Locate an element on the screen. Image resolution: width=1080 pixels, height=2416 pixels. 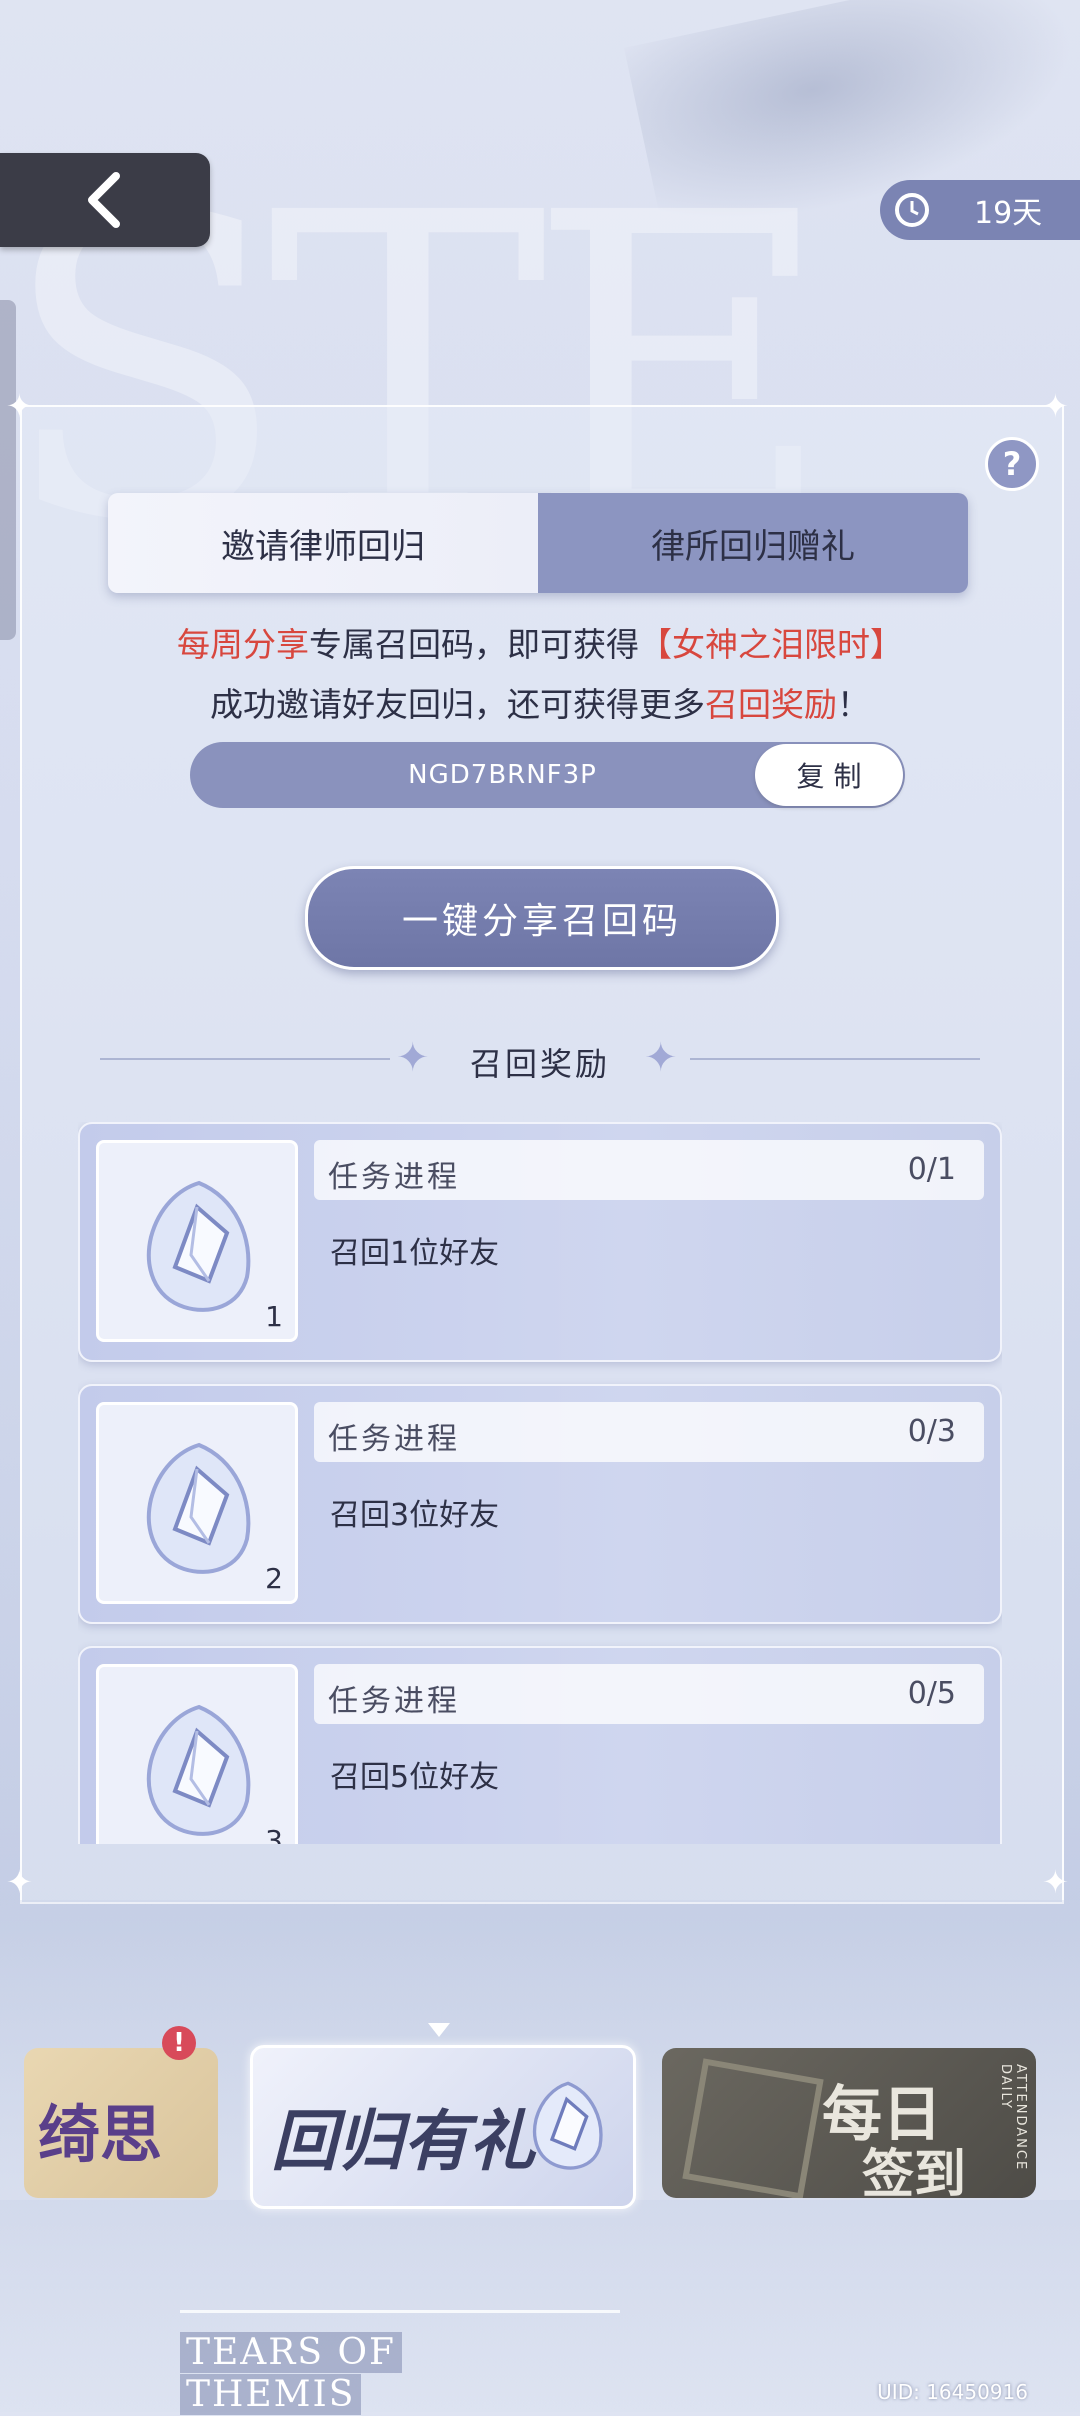
game-logo: TEARS OF THEMIS is located at coordinates (291, 2374).